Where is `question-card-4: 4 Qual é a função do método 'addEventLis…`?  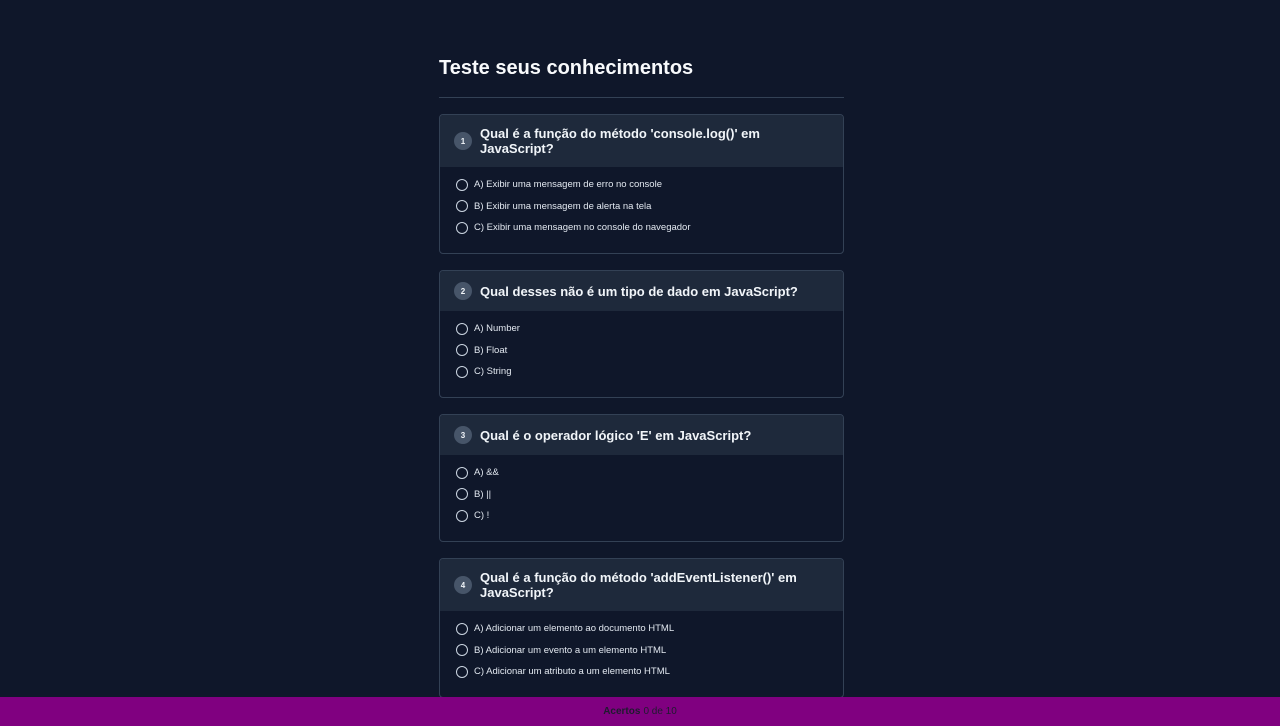 question-card-4: 4 Qual é a função do método 'addEventLis… is located at coordinates (641, 628).